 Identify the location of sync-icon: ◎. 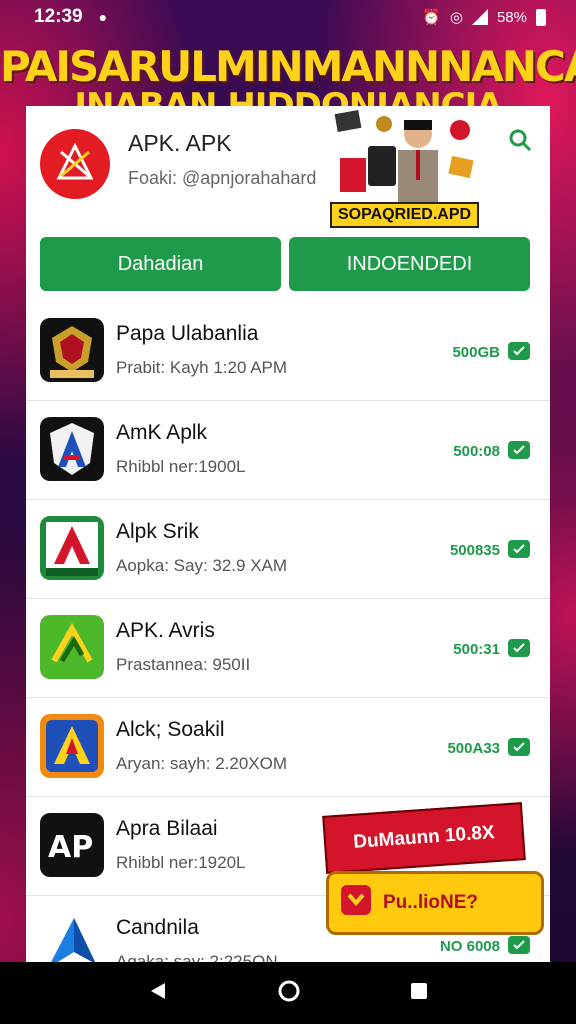
(456, 17).